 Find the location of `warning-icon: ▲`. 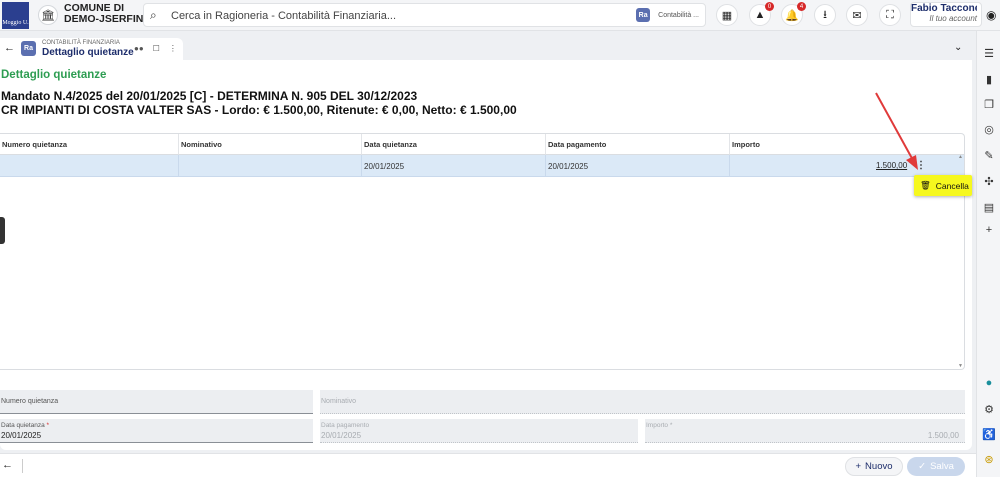

warning-icon: ▲ is located at coordinates (760, 15).